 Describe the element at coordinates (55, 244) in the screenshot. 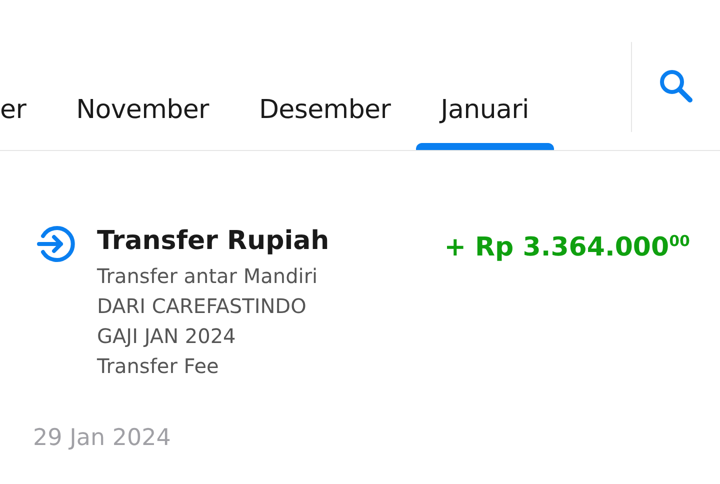

I see `transfer-in-icon` at that location.